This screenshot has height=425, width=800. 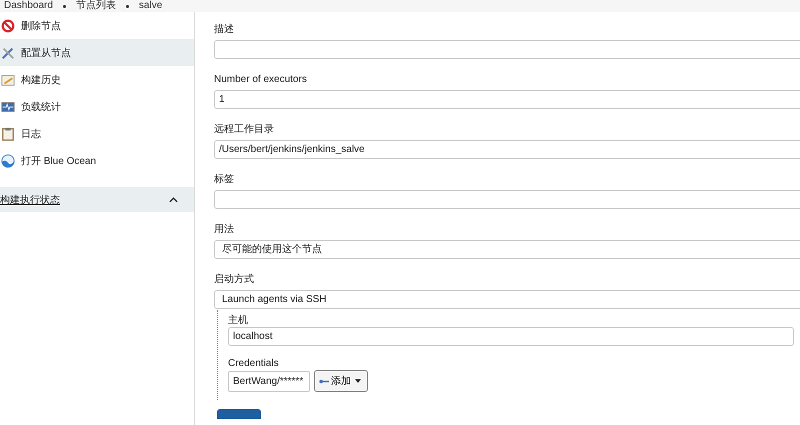 I want to click on wave-circle-icon, so click(x=8, y=161).